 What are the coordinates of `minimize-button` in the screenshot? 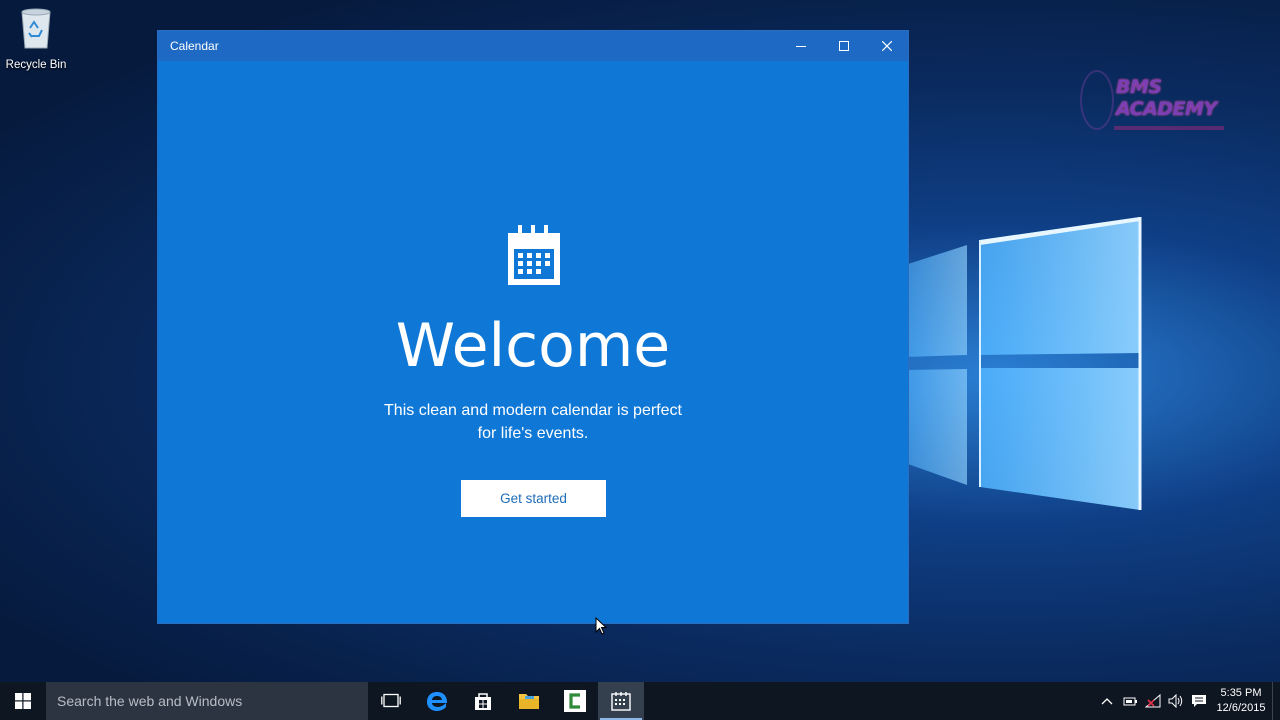 It's located at (800, 46).